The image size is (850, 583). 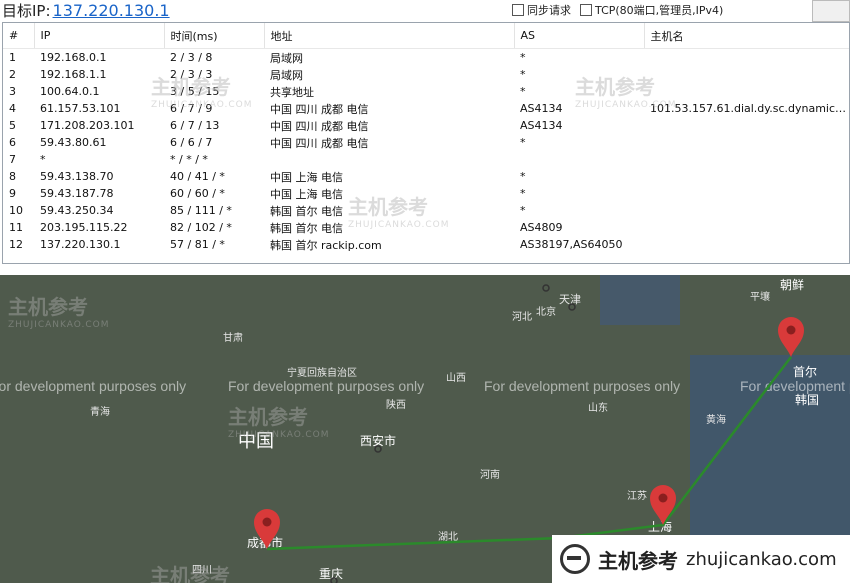 I want to click on brand-url: zhujicankao.com, so click(x=761, y=559).